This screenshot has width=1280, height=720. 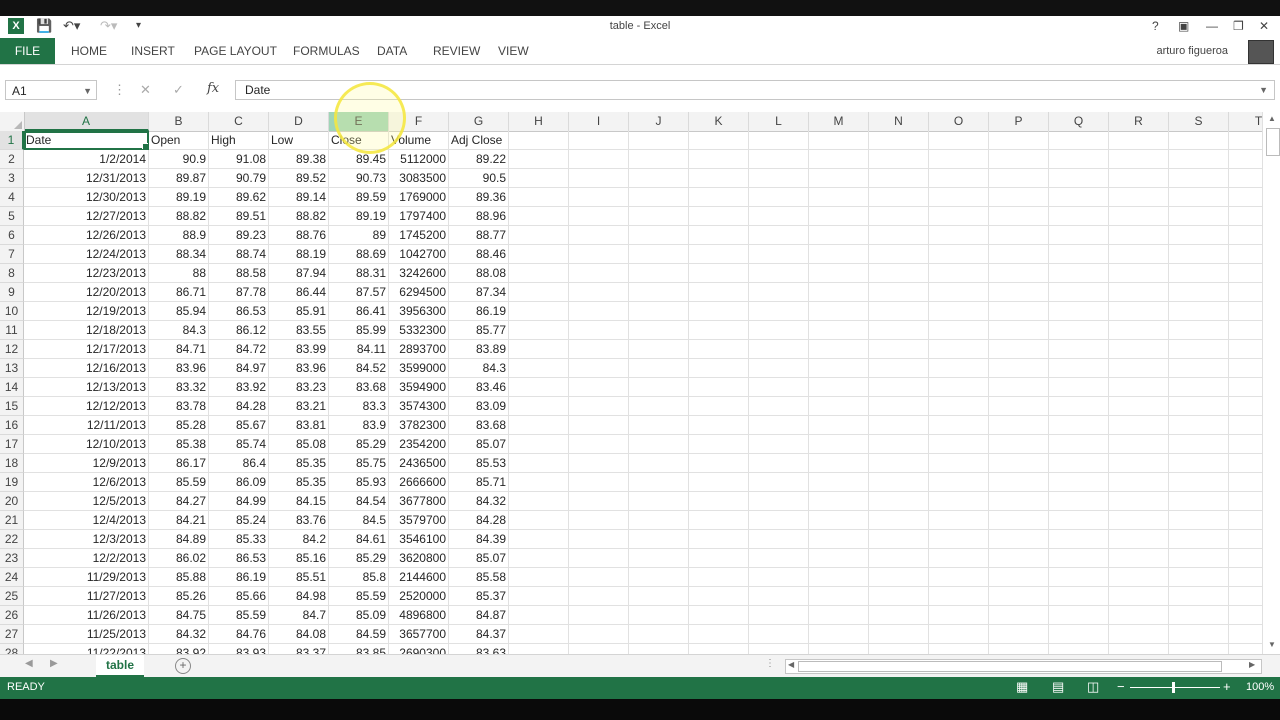 I want to click on table-cell: 83.63, so click(x=479, y=649).